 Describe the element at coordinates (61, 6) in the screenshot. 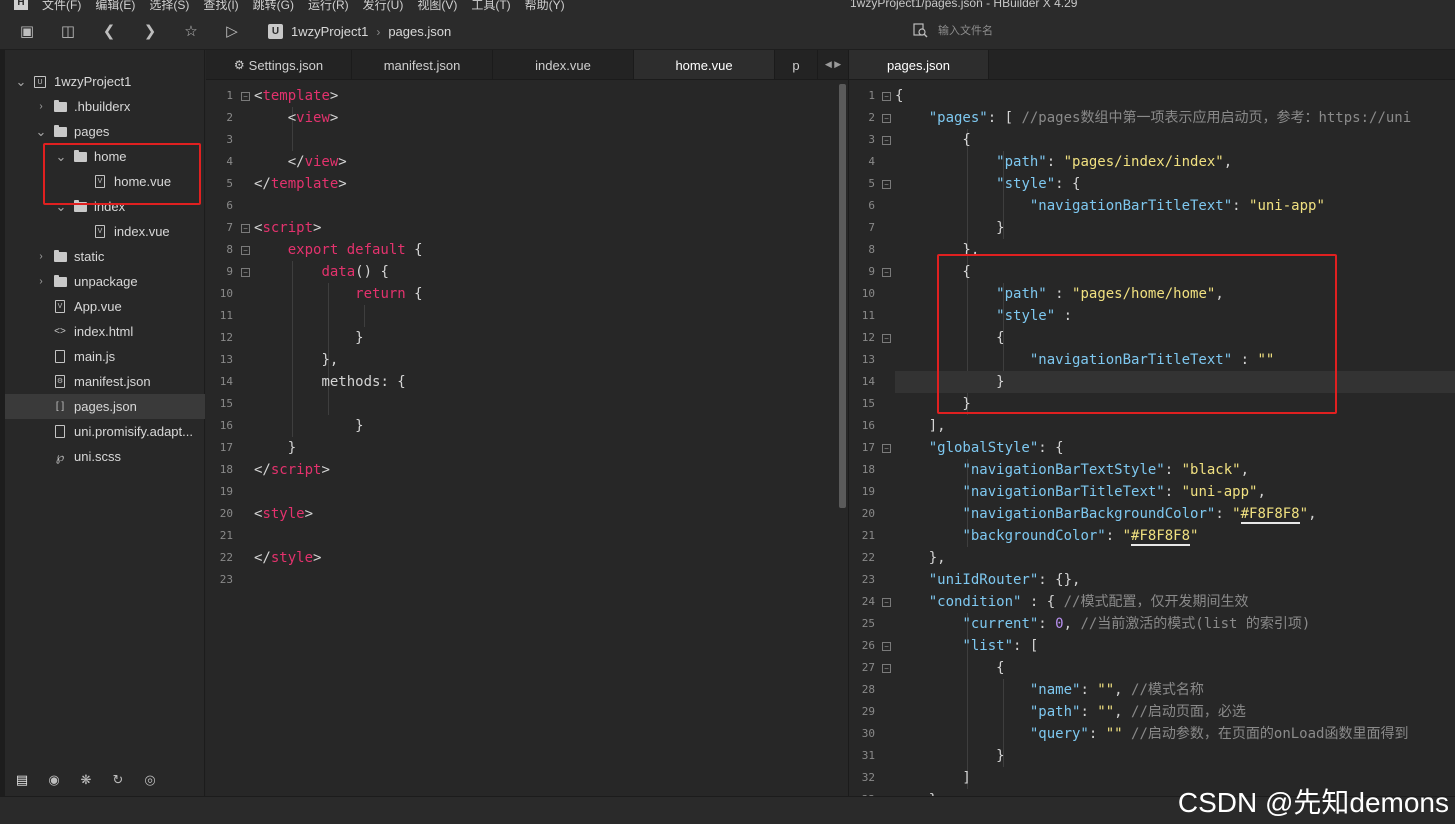

I see `menu-item: 文件(F)` at that location.